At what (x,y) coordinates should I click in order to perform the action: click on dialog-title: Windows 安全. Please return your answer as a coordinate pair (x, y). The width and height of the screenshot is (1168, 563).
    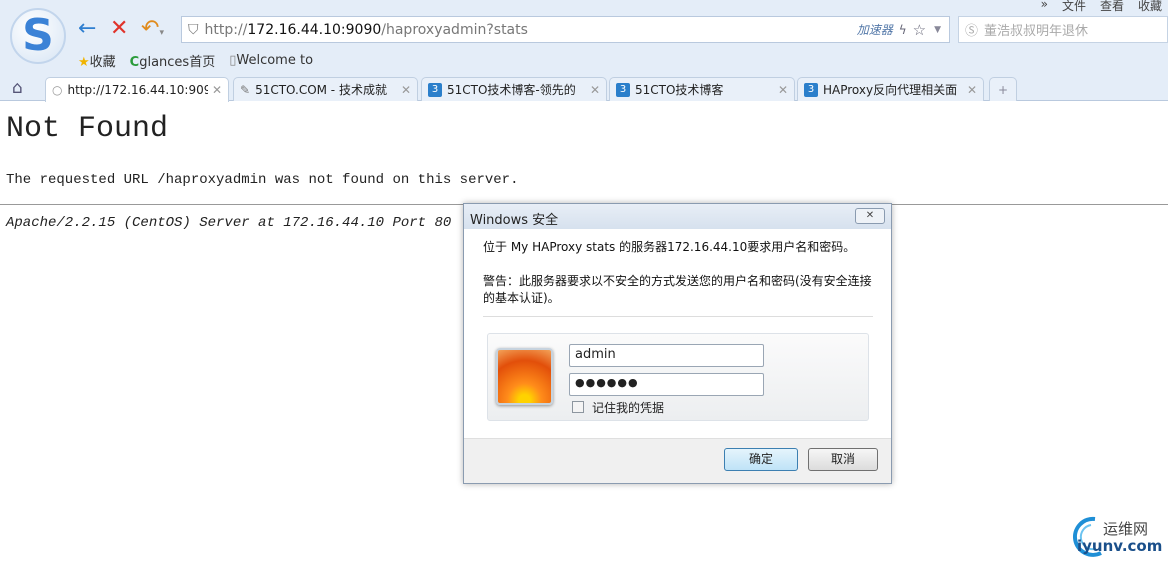
    Looking at the image, I should click on (677, 216).